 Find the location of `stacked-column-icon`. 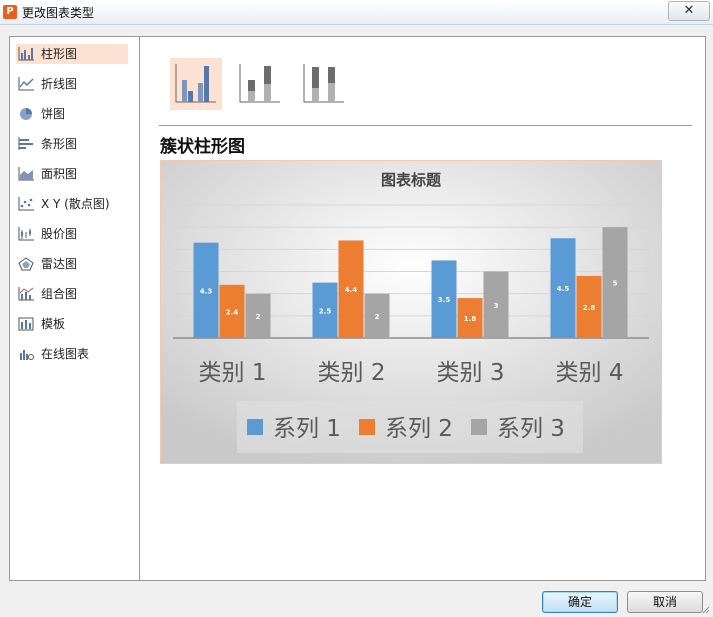

stacked-column-icon is located at coordinates (259, 83).